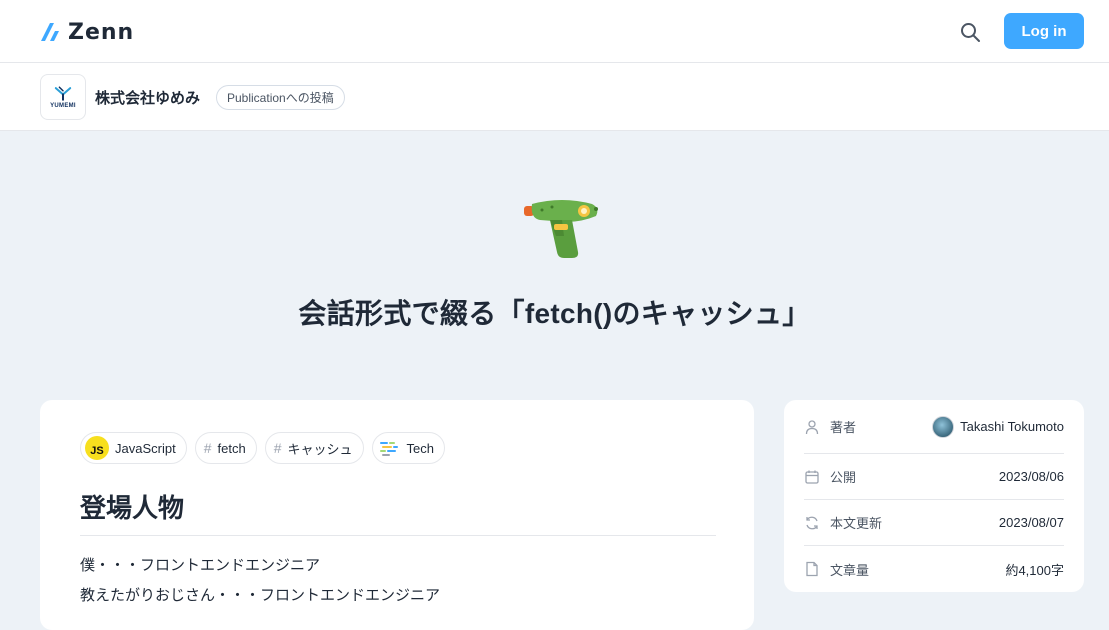 Image resolution: width=1109 pixels, height=630 pixels. I want to click on tag-javascript: JS JavaScript, so click(133, 448).